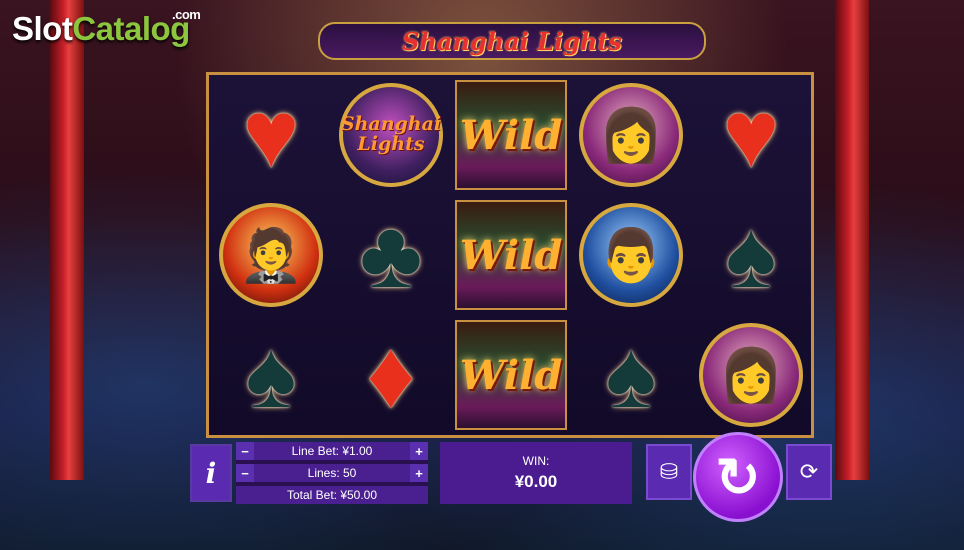 This screenshot has width=964, height=550. Describe the element at coordinates (536, 461) in the screenshot. I see `win-label: WIN:` at that location.